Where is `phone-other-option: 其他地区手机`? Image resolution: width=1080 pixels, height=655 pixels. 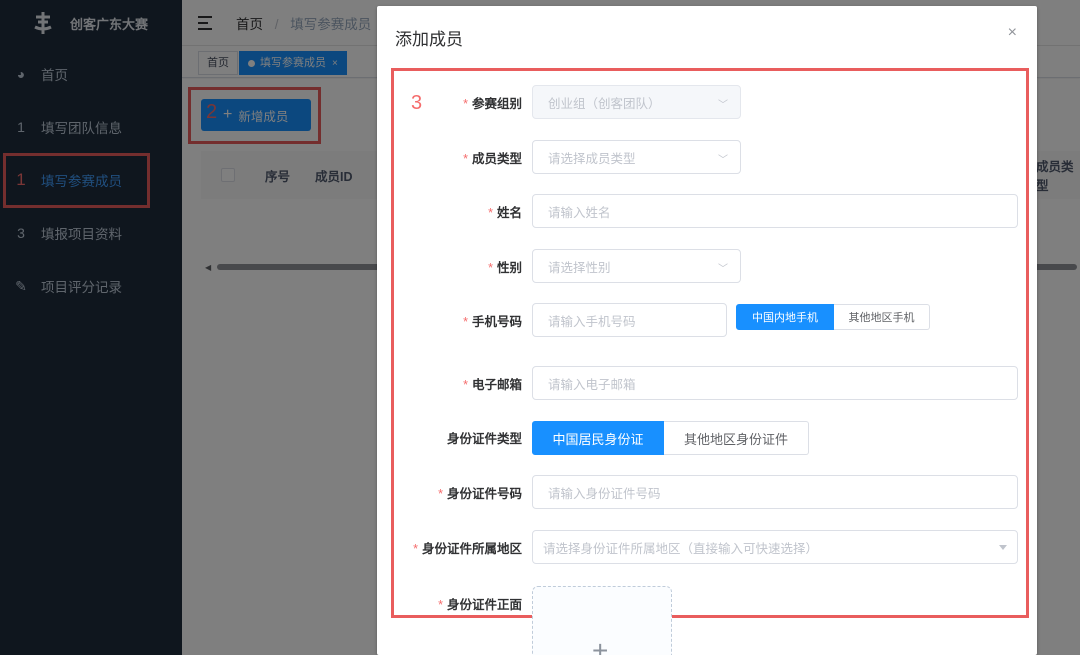 phone-other-option: 其他地区手机 is located at coordinates (882, 317).